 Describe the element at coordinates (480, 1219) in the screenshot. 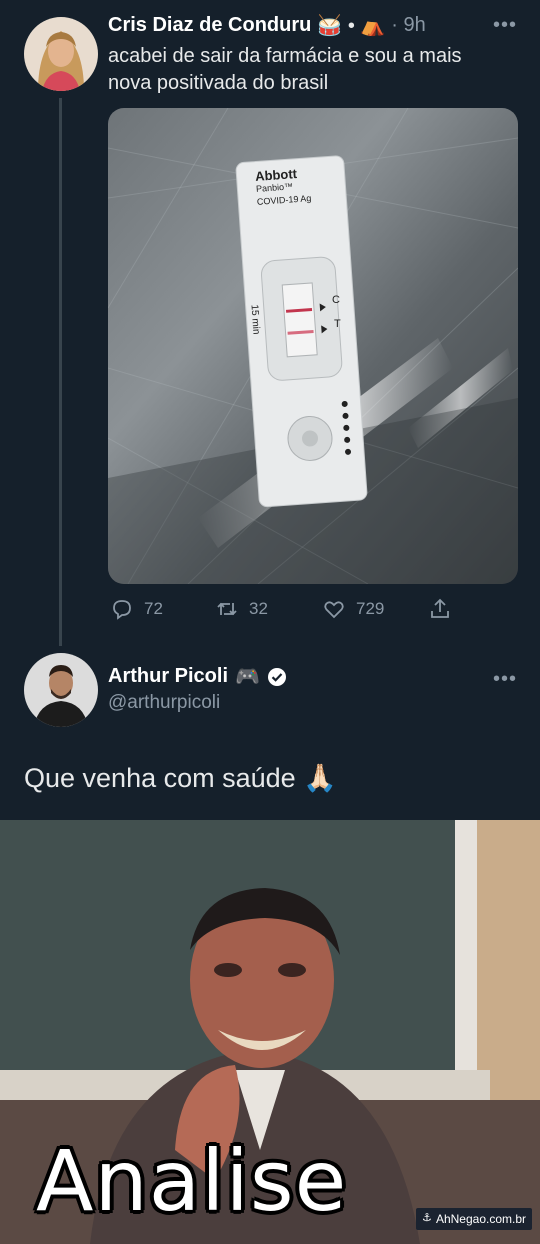

I see `watermark-text: AhNegao.com.br` at that location.